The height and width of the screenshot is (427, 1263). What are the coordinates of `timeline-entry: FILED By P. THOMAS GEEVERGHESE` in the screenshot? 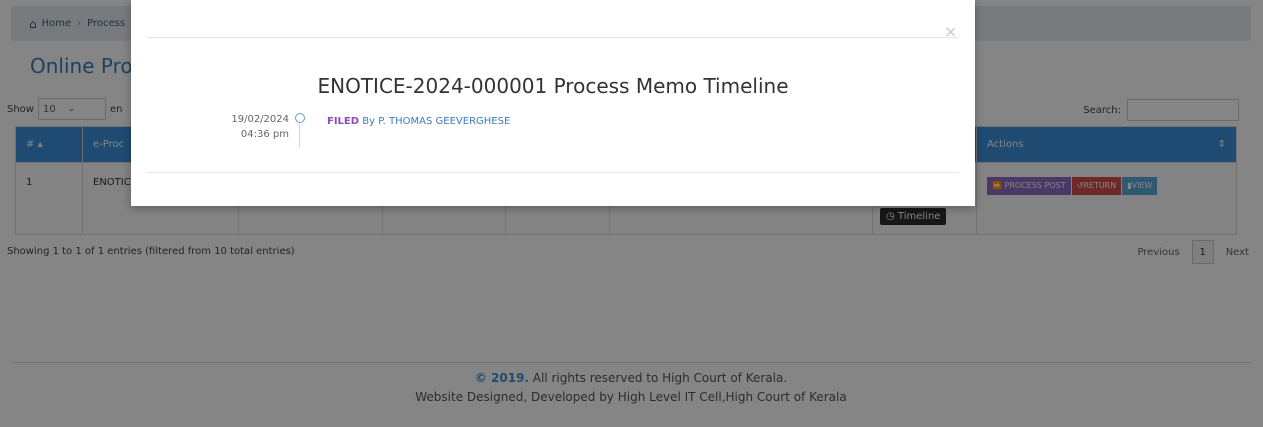 It's located at (418, 121).